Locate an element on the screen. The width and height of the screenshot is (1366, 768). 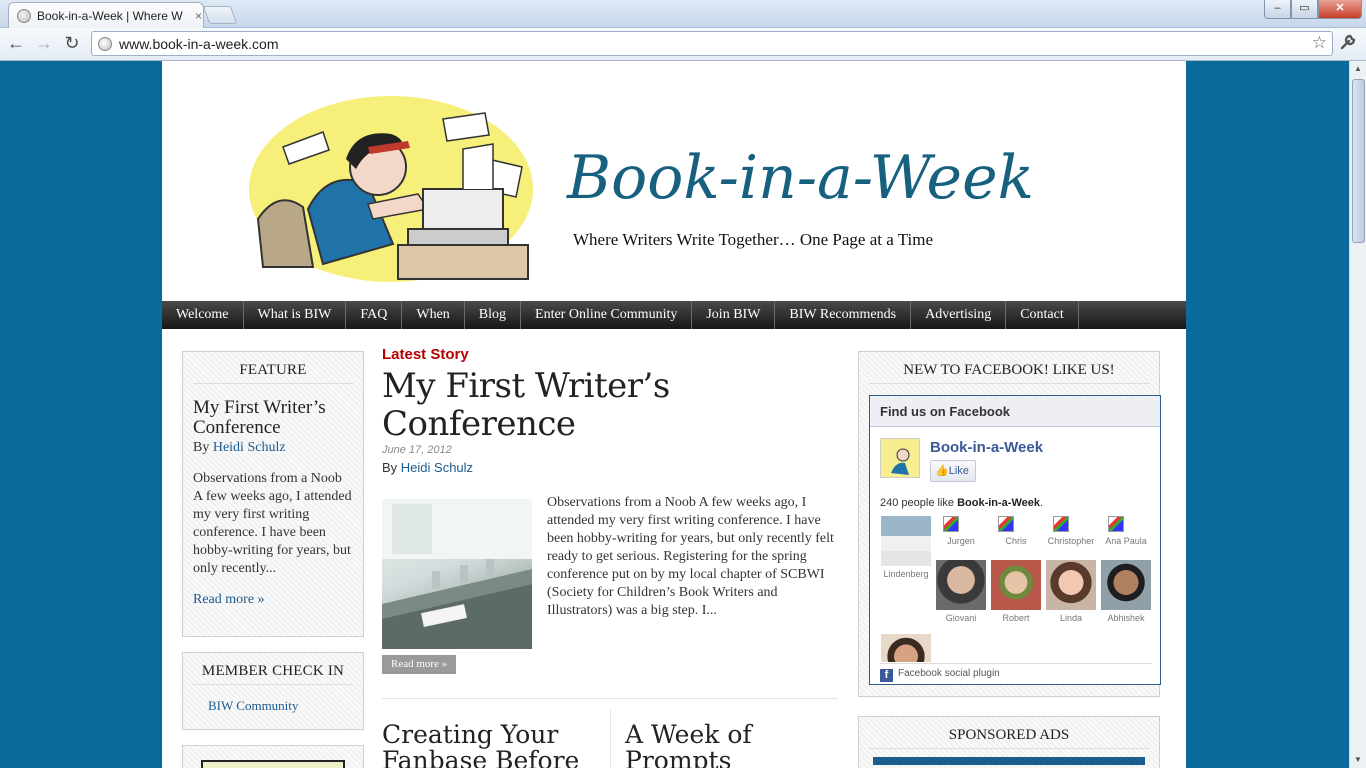
fan-face: Linda is located at coordinates (1071, 591).